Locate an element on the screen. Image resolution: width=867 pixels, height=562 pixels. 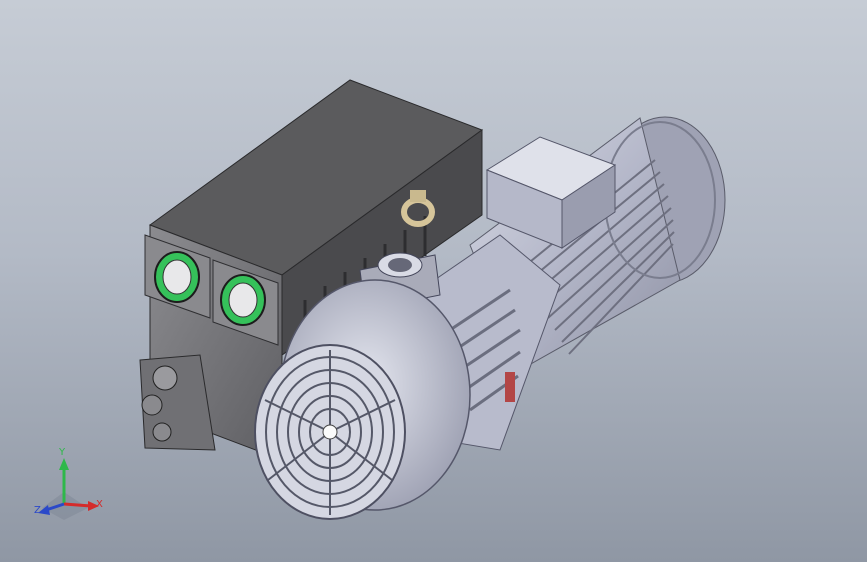
x-axis-line is located at coordinates (77, 505).